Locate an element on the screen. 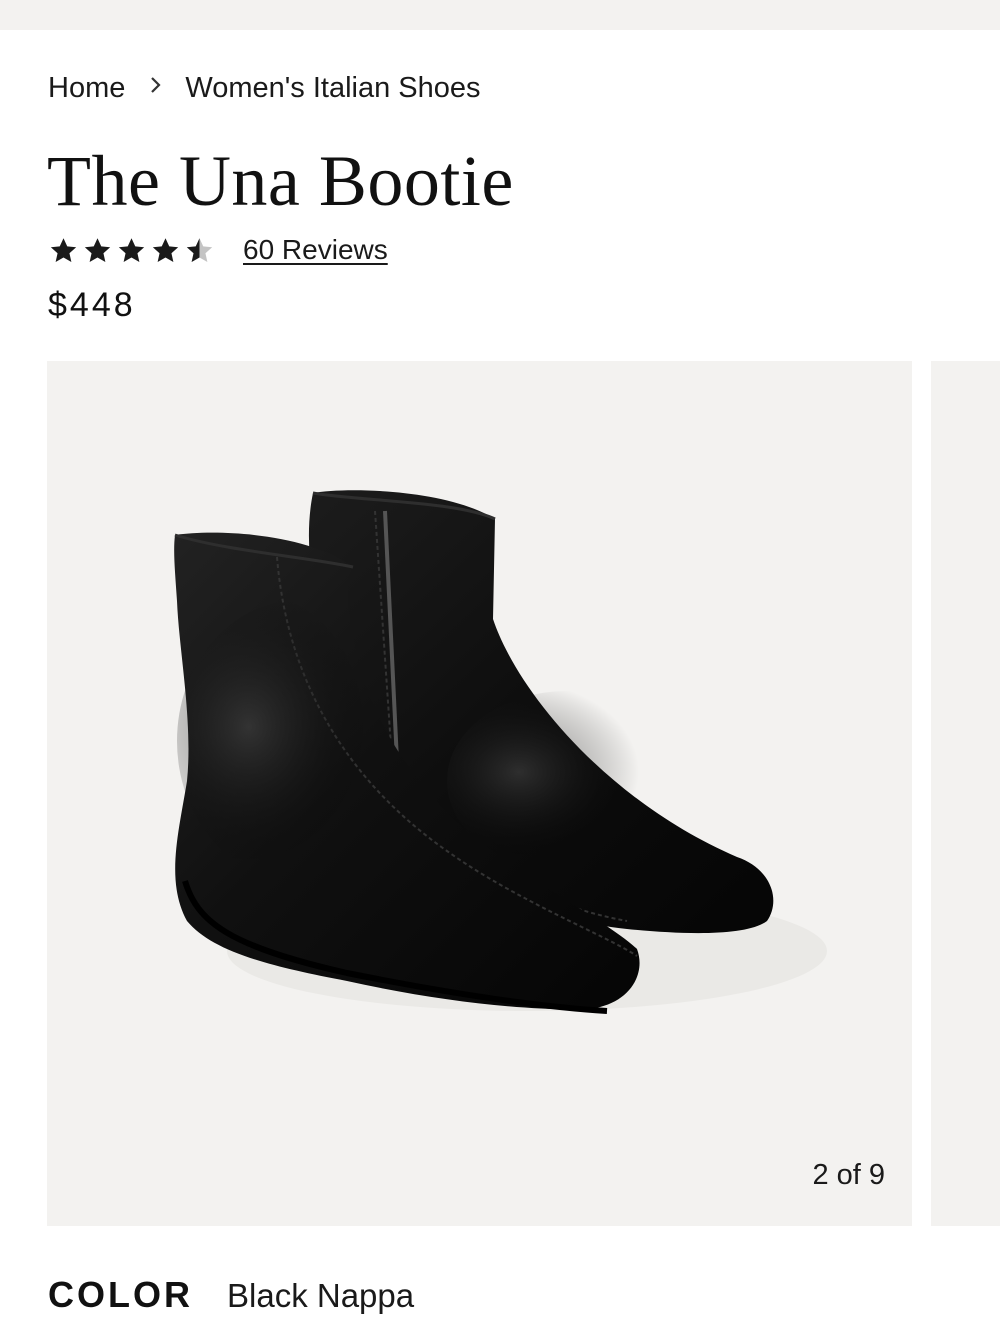 This screenshot has width=1000, height=1330. breadcrumb-home-link: Home is located at coordinates (86, 88).